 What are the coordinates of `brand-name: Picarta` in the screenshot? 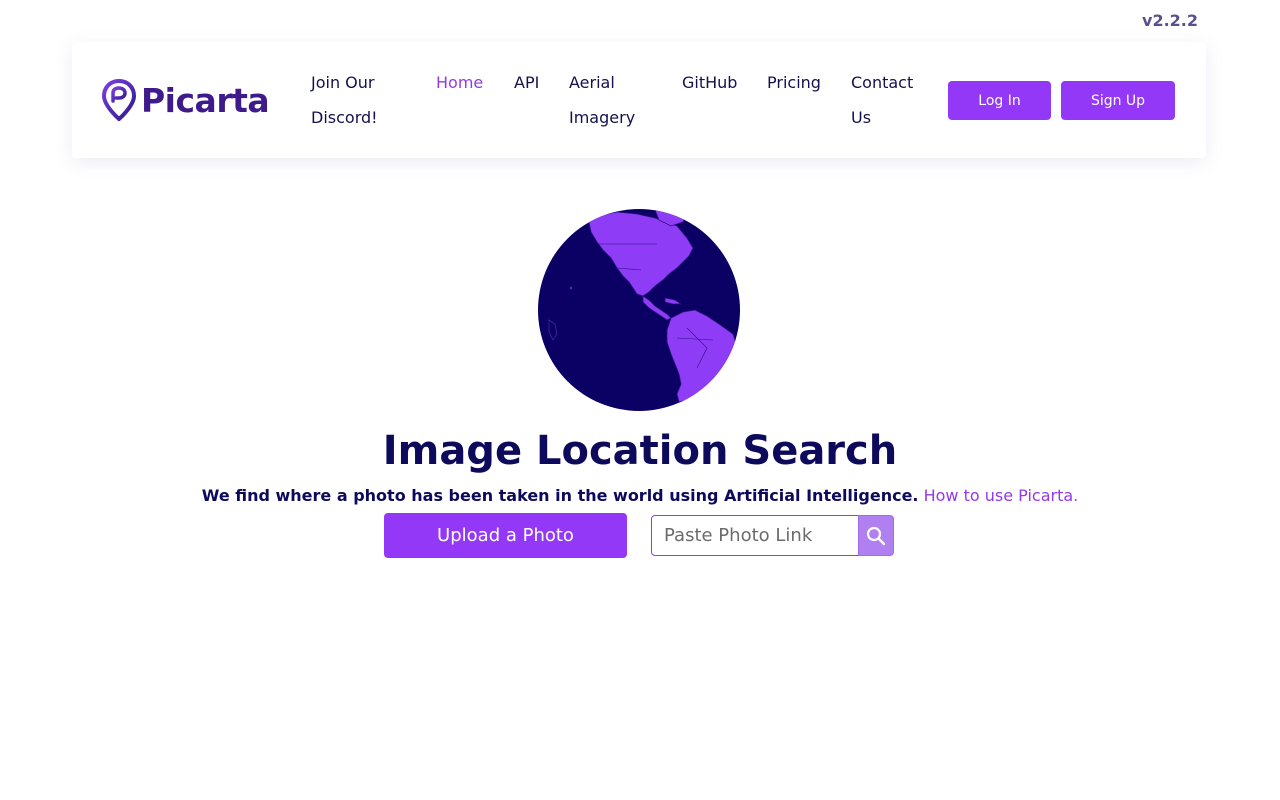 It's located at (205, 100).